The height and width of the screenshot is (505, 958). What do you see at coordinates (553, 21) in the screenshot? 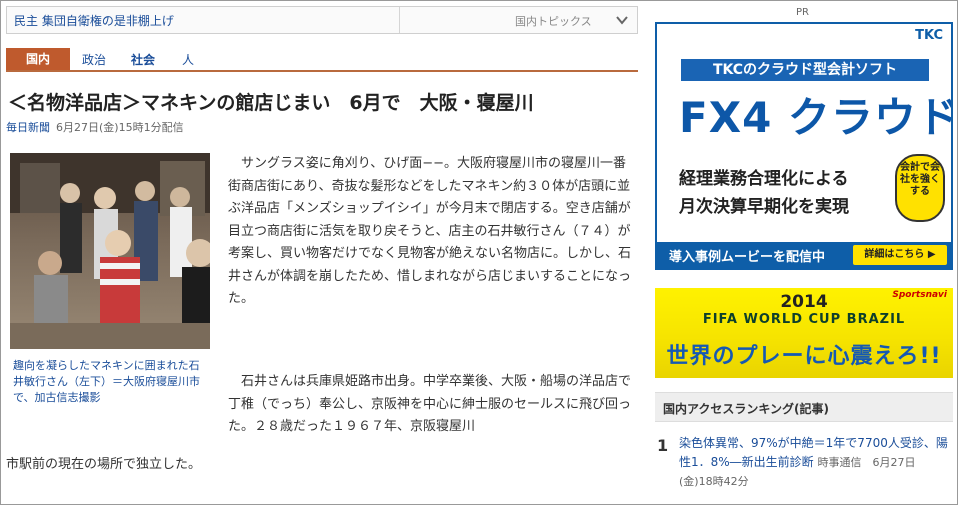
I see `topics-label: 国内トピックス` at bounding box center [553, 21].